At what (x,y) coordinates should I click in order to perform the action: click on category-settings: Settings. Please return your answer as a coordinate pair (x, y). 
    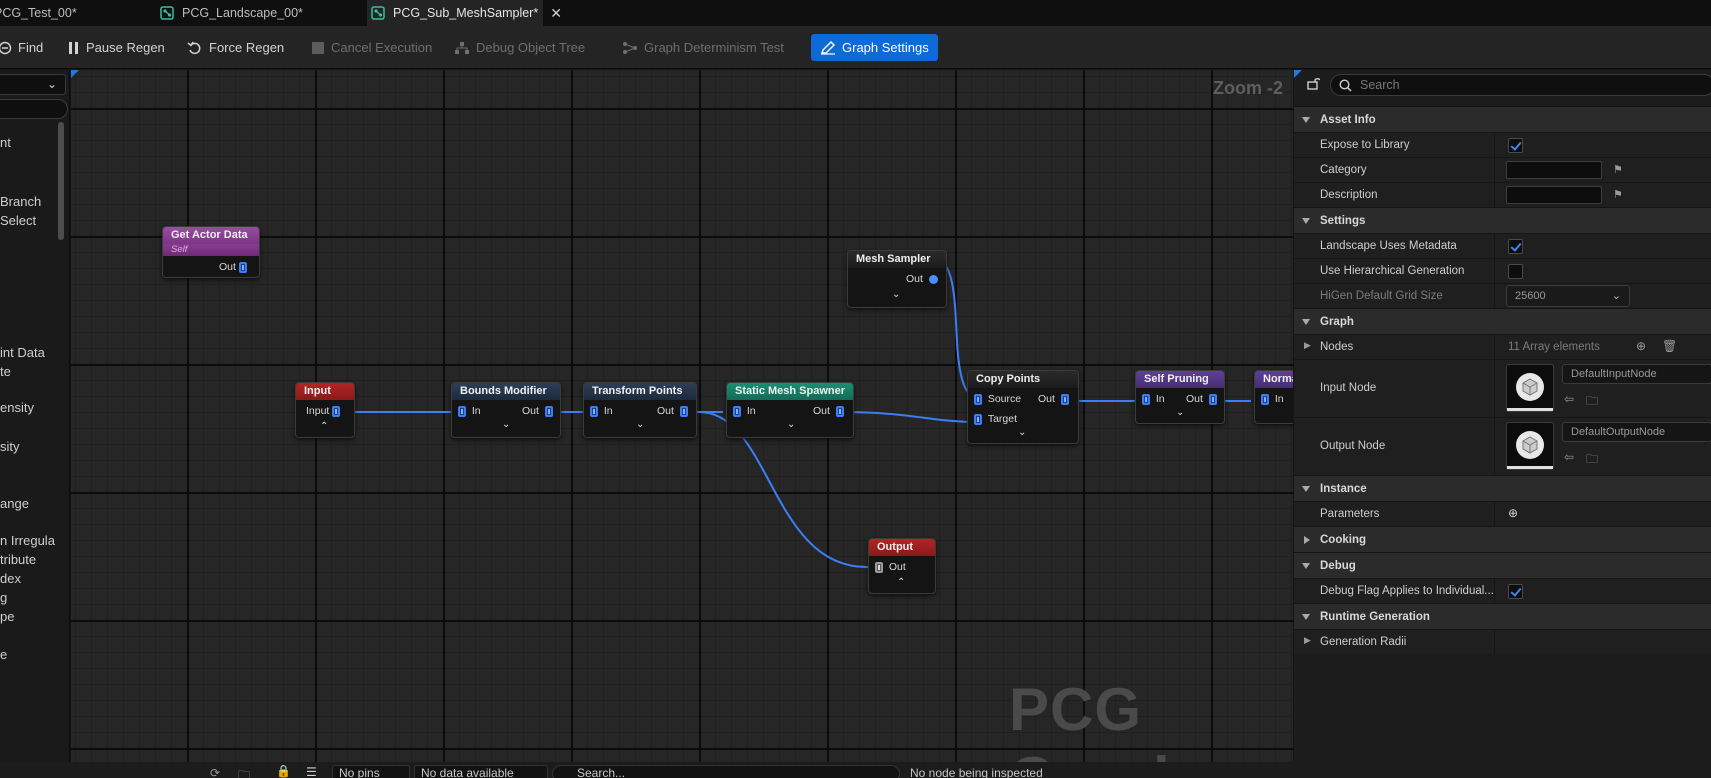
    Looking at the image, I should click on (1502, 220).